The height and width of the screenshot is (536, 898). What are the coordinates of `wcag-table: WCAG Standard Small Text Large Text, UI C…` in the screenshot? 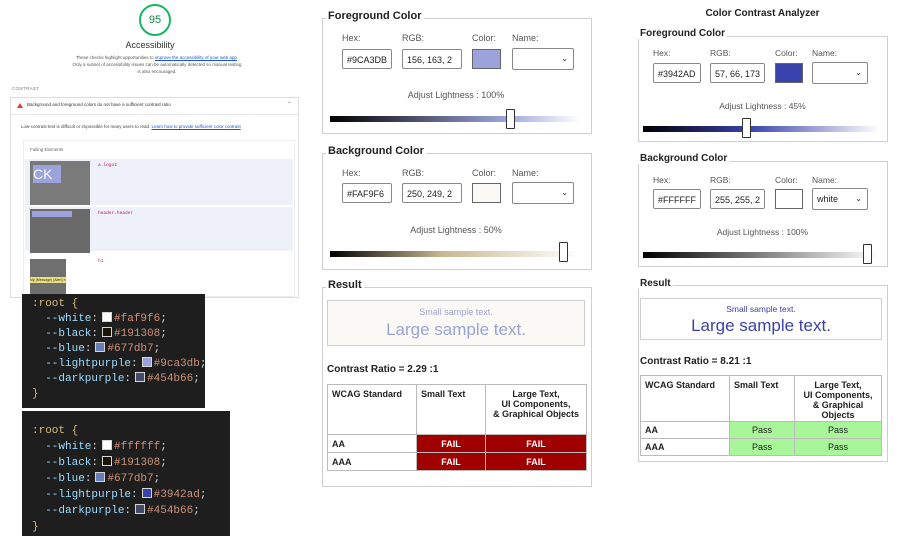 It's located at (761, 415).